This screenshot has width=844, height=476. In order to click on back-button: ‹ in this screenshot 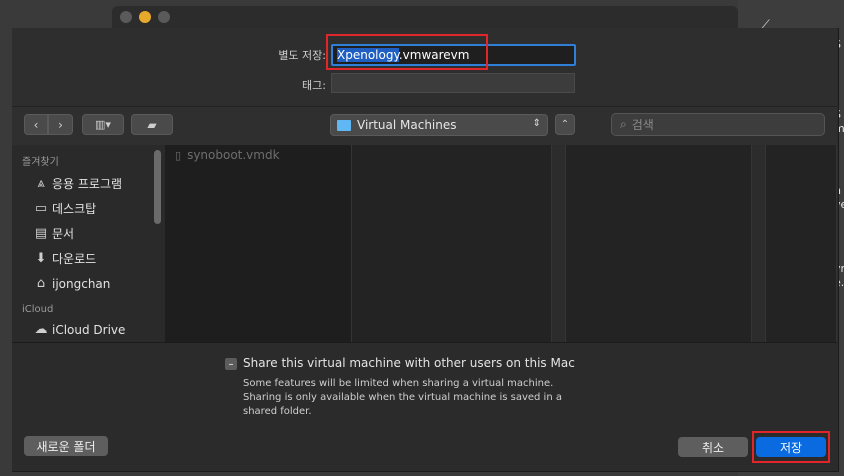, I will do `click(36, 124)`.